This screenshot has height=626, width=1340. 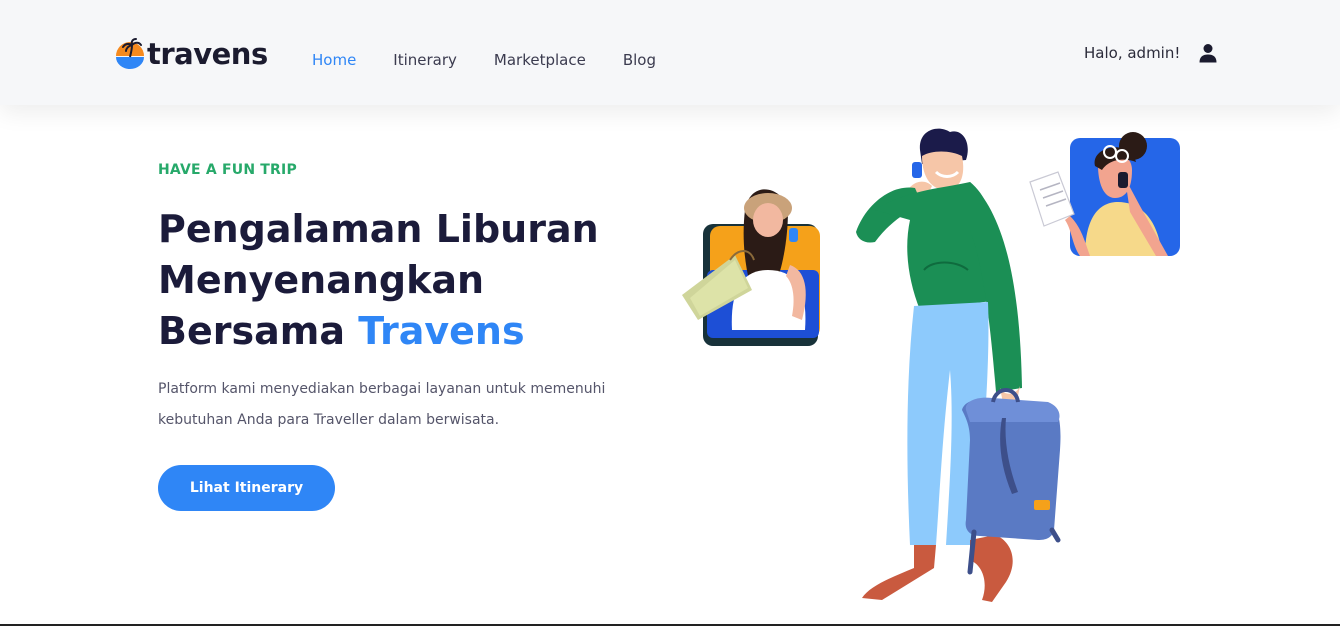 What do you see at coordinates (378, 229) in the screenshot?
I see `hero-title-line-1: Pengalaman Liburan` at bounding box center [378, 229].